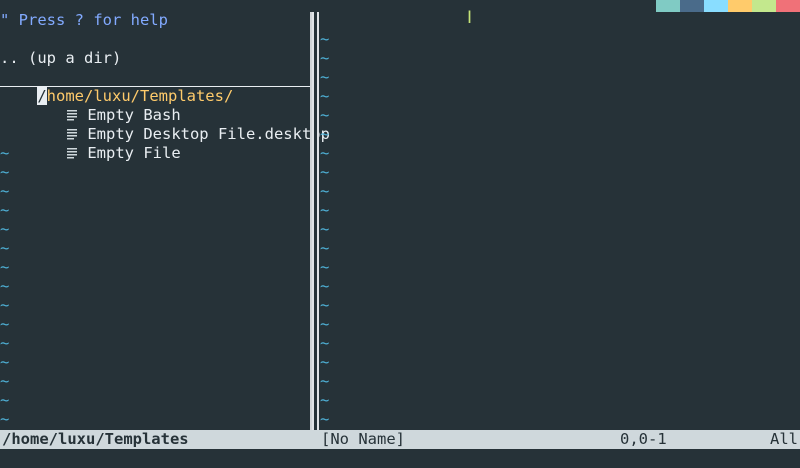  What do you see at coordinates (400, 458) in the screenshot?
I see `command-line` at bounding box center [400, 458].